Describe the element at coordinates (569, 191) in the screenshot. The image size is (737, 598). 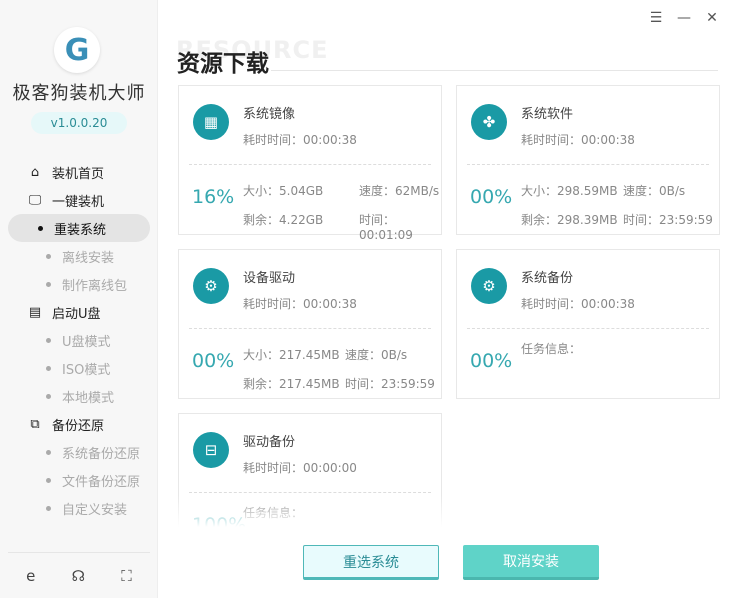
I see `size: 大小：298.59MB` at that location.